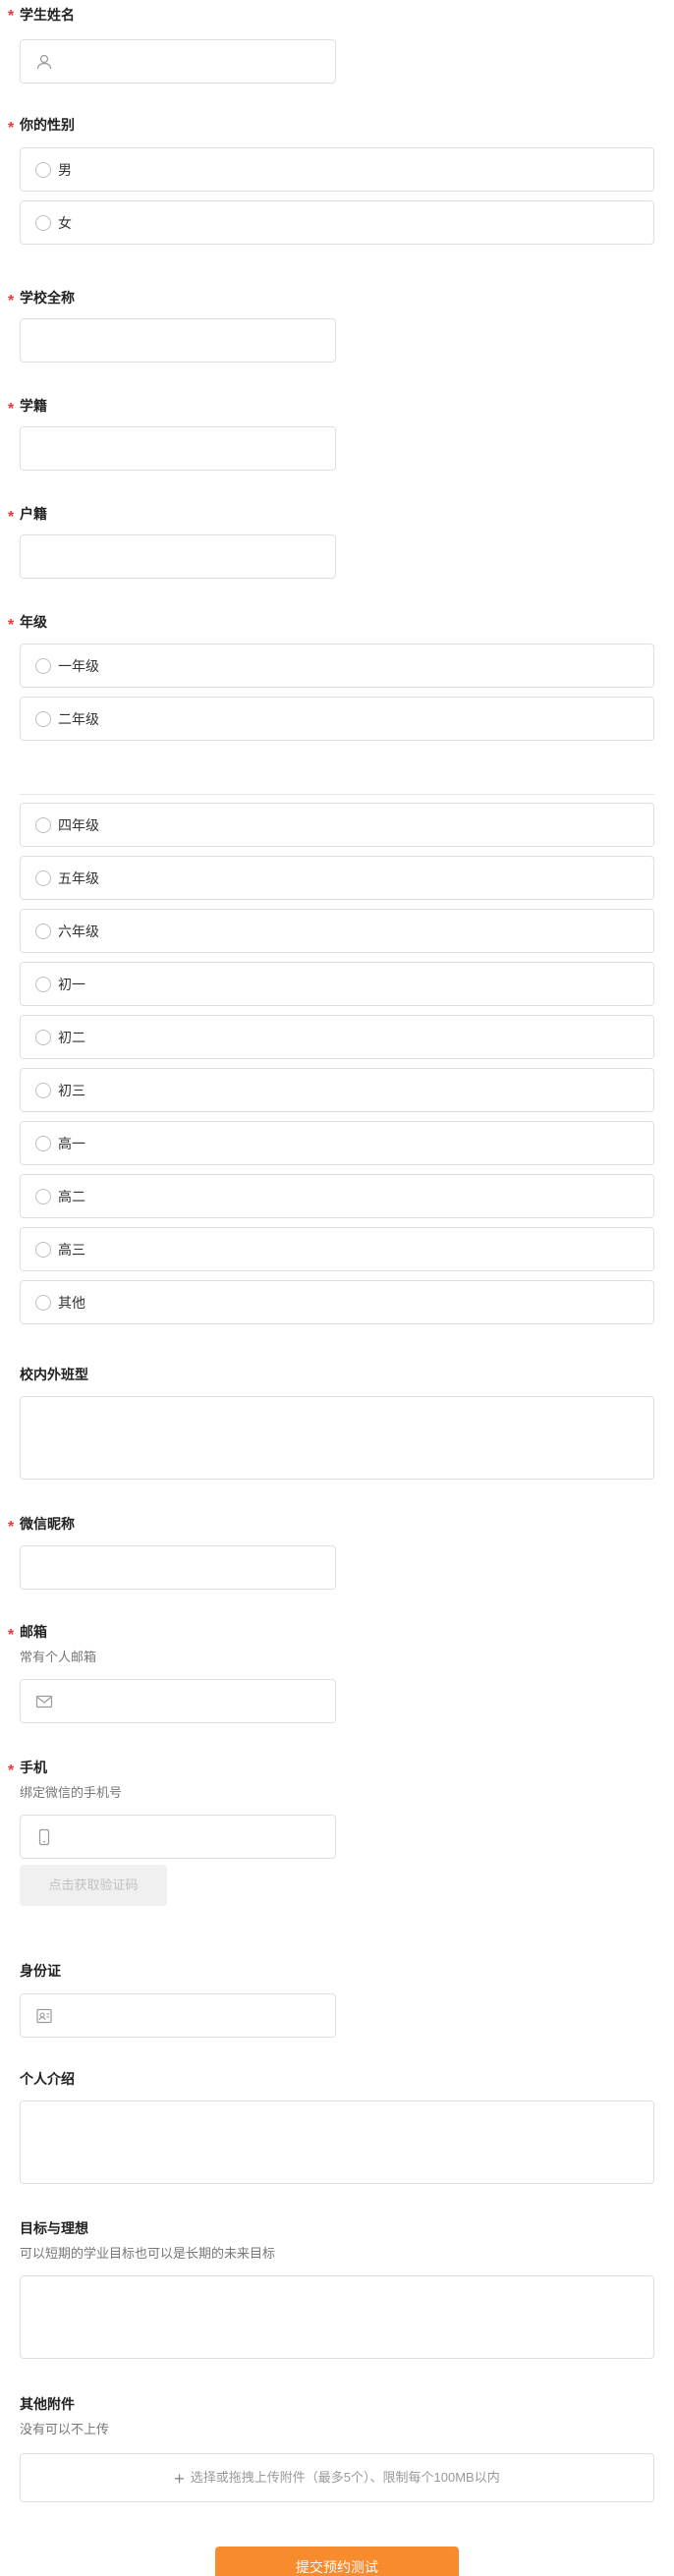  Describe the element at coordinates (47, 125) in the screenshot. I see `gender-label: 你的性别` at that location.